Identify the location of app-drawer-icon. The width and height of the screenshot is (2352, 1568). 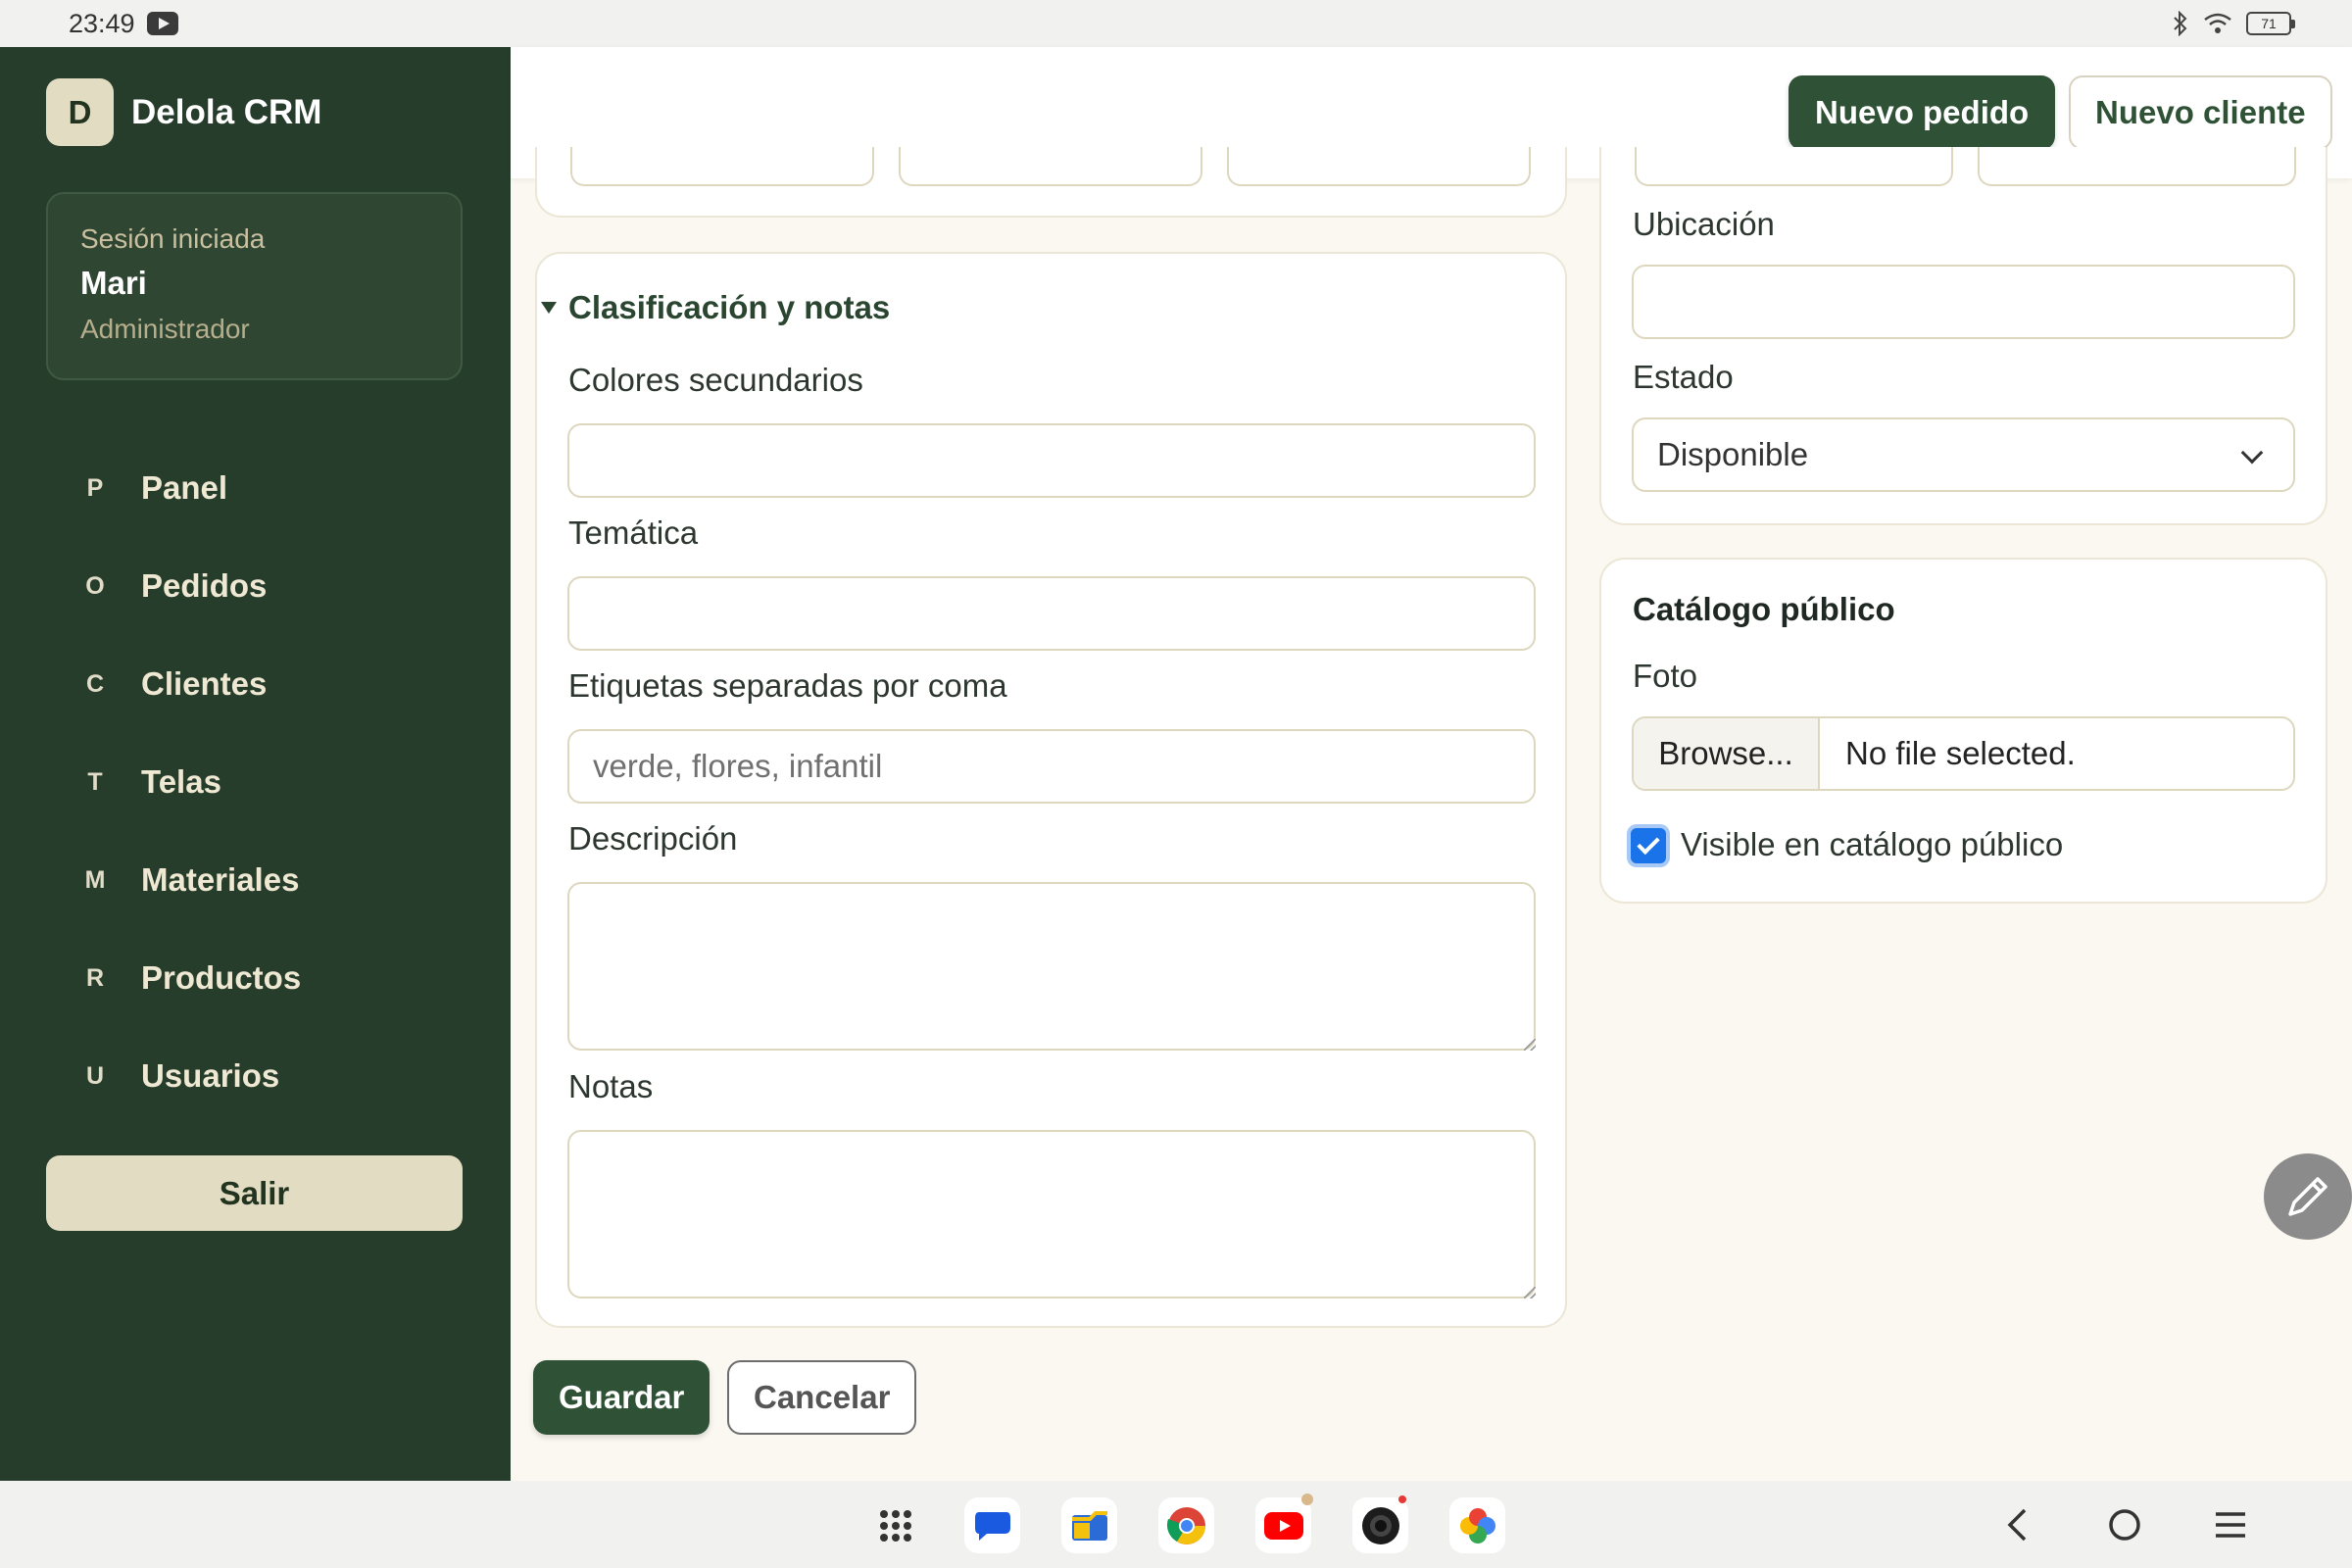
(895, 1525).